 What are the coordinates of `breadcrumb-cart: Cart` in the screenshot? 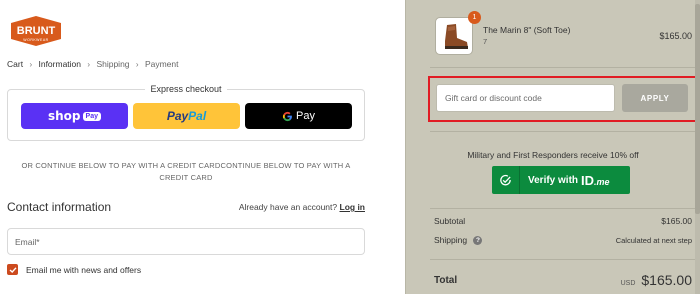 It's located at (15, 64).